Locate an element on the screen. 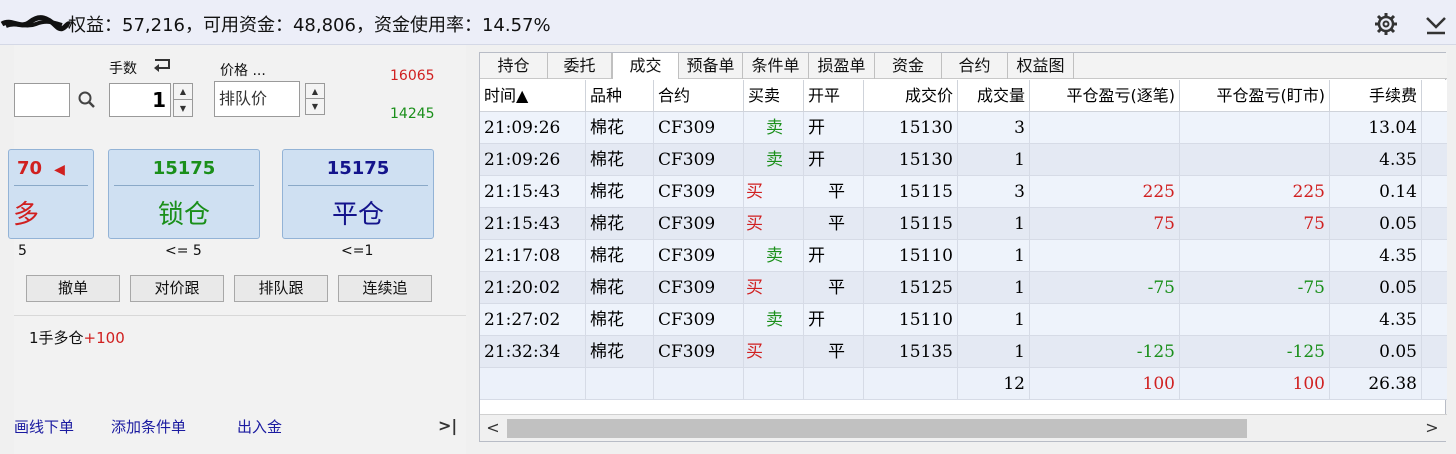 This screenshot has width=1456, height=454. header-pnl-per-trade: 平仓盈亏(逐笔) is located at coordinates (1105, 96).